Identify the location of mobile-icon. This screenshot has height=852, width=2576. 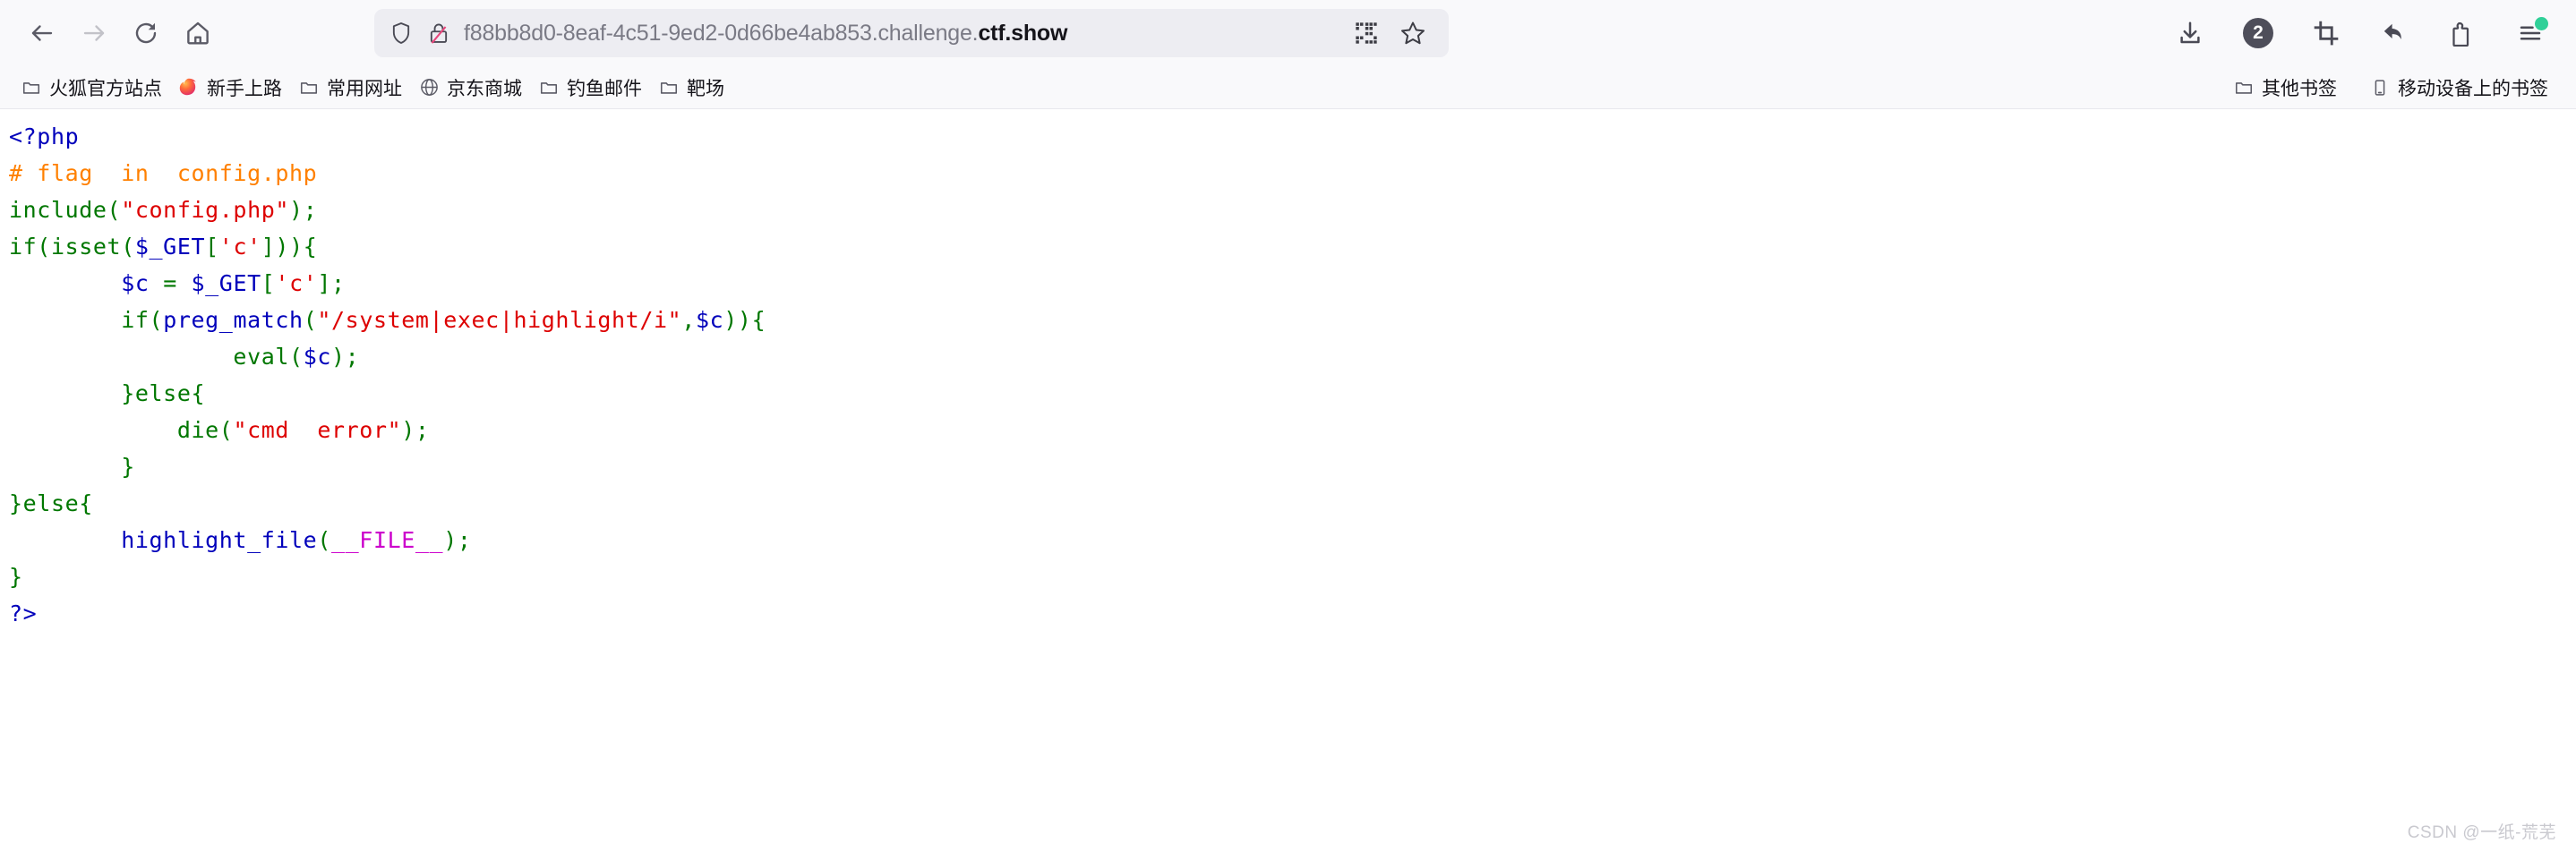
(2380, 87).